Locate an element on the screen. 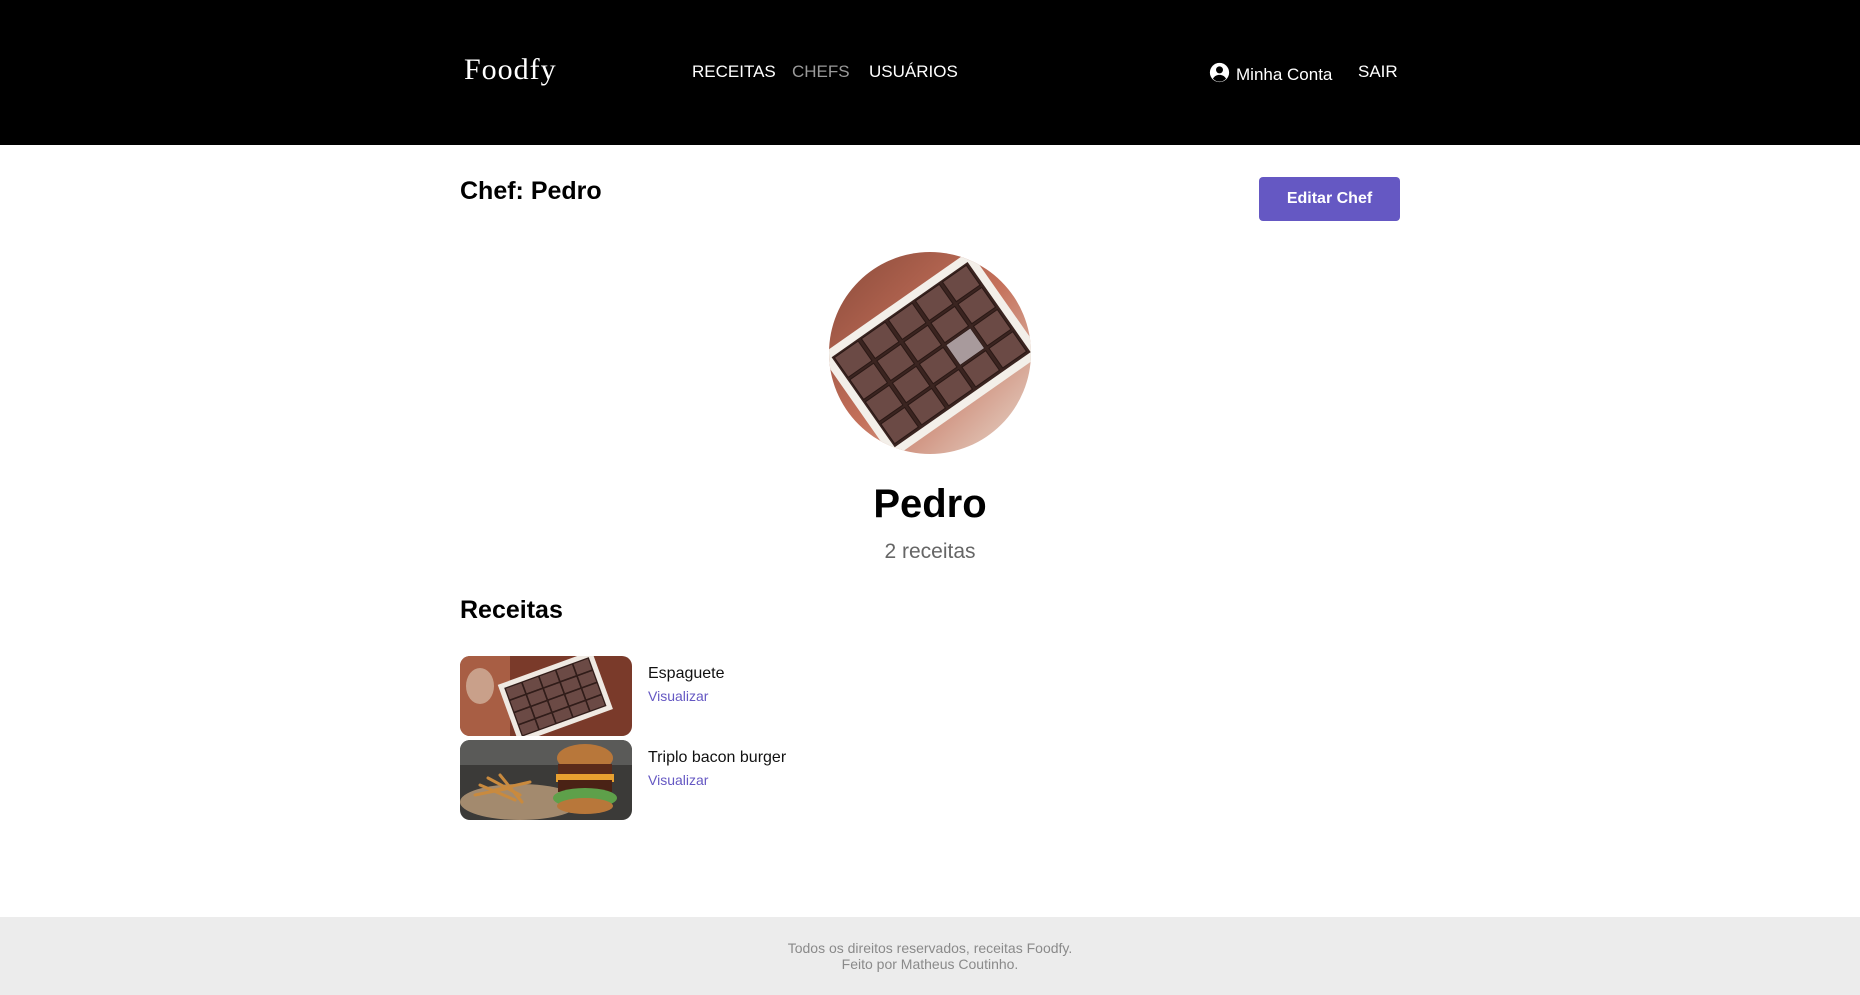  user-circle-icon is located at coordinates (1219, 75).